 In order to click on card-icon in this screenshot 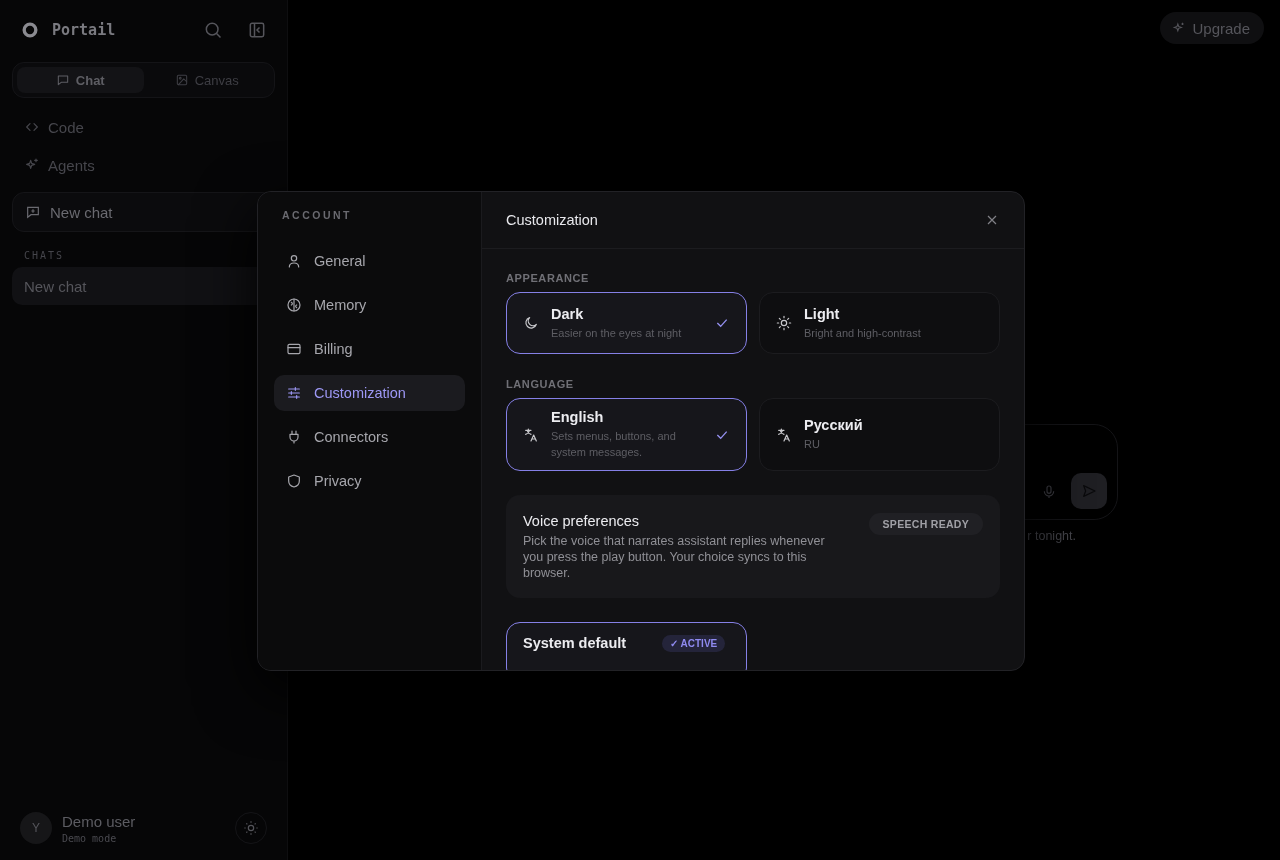, I will do `click(294, 349)`.